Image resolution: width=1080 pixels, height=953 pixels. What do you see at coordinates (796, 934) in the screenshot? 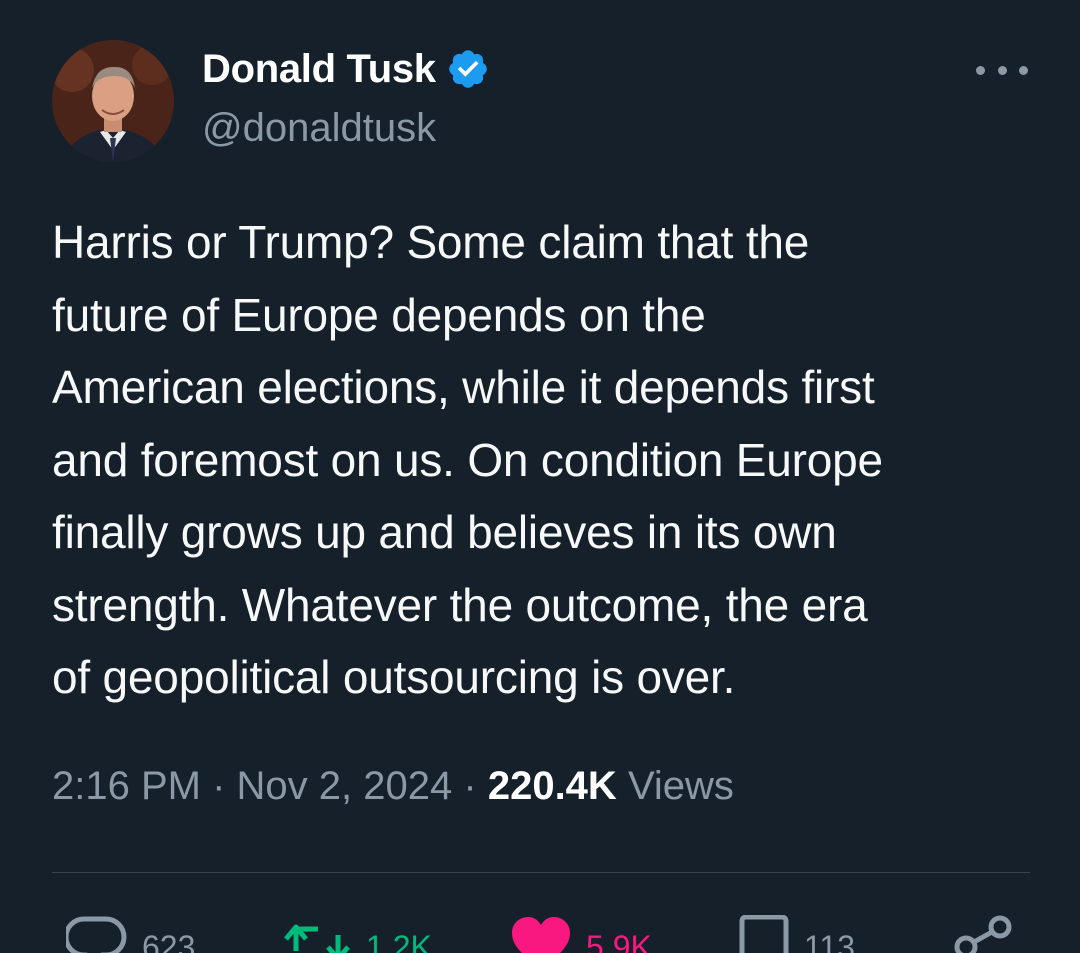
I see `bookmark-button: 113` at bounding box center [796, 934].